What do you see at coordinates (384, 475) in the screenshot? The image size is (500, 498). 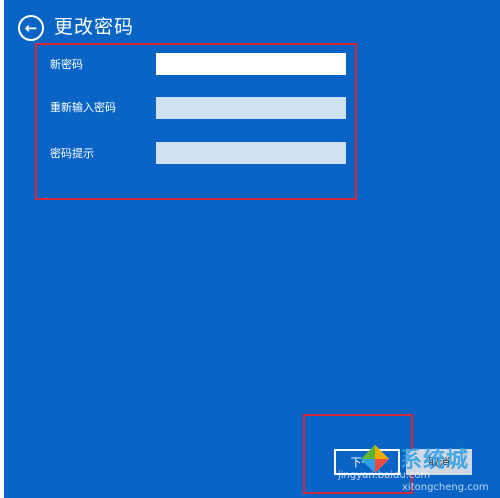 I see `watermark-baidu-url: jingyan.baidu.com` at bounding box center [384, 475].